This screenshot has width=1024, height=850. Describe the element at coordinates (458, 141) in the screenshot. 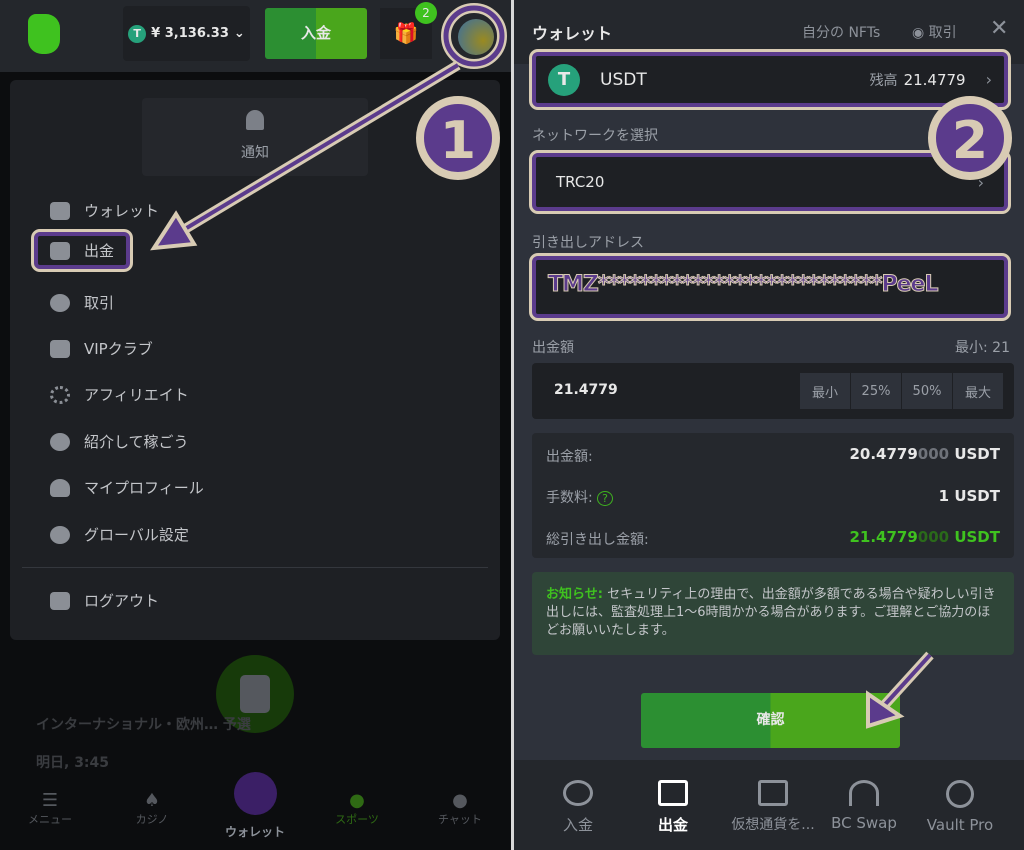

I see `svg-text: 1` at that location.